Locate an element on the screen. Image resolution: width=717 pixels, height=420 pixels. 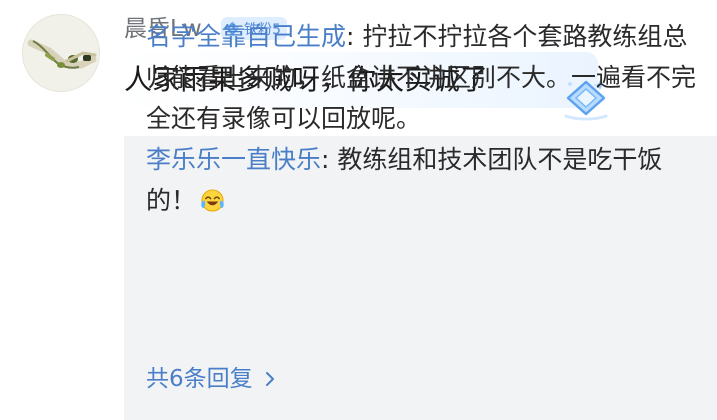
more-replies-label: 共6条回复 is located at coordinates (199, 379).